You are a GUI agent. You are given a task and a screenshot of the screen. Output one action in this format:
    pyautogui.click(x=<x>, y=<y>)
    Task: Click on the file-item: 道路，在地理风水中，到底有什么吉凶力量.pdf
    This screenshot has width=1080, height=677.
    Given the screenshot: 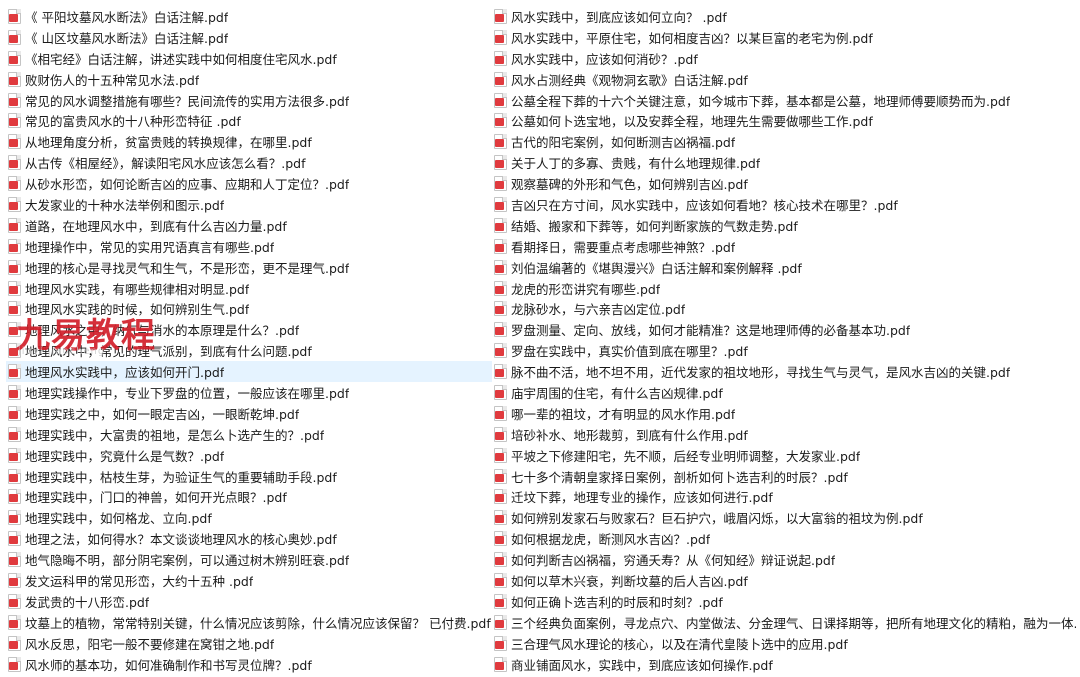 What is the action you would take?
    pyautogui.click(x=249, y=225)
    